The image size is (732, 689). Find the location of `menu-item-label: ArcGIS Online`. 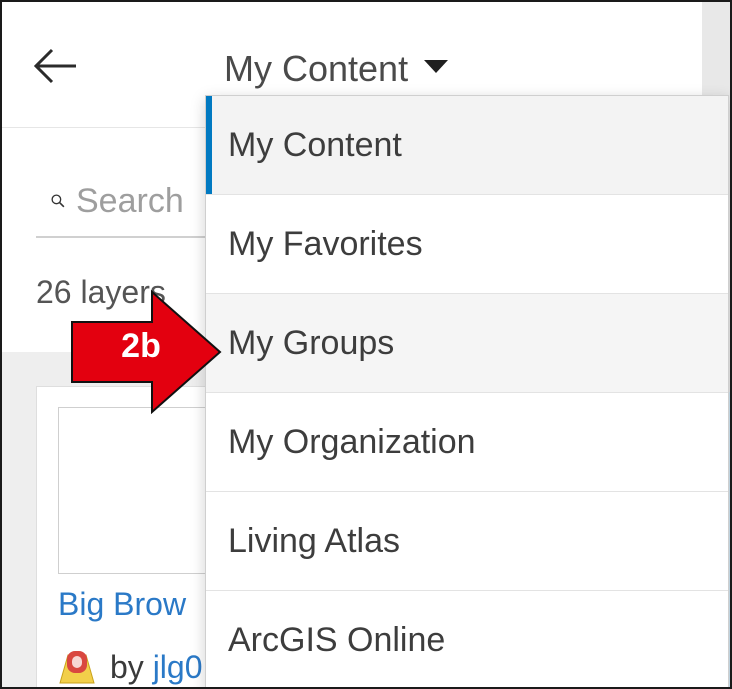

menu-item-label: ArcGIS Online is located at coordinates (337, 639).